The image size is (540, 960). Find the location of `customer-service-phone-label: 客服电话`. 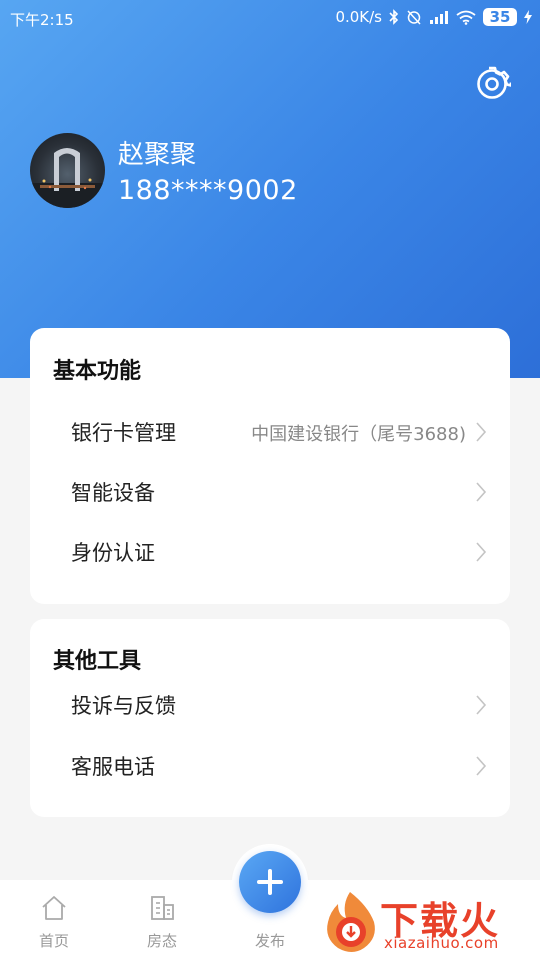

customer-service-phone-label: 客服电话 is located at coordinates (113, 767).